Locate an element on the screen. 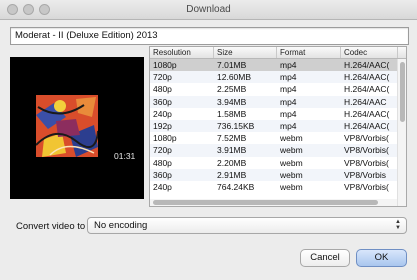  horizontal-scrollbar is located at coordinates (273, 202).